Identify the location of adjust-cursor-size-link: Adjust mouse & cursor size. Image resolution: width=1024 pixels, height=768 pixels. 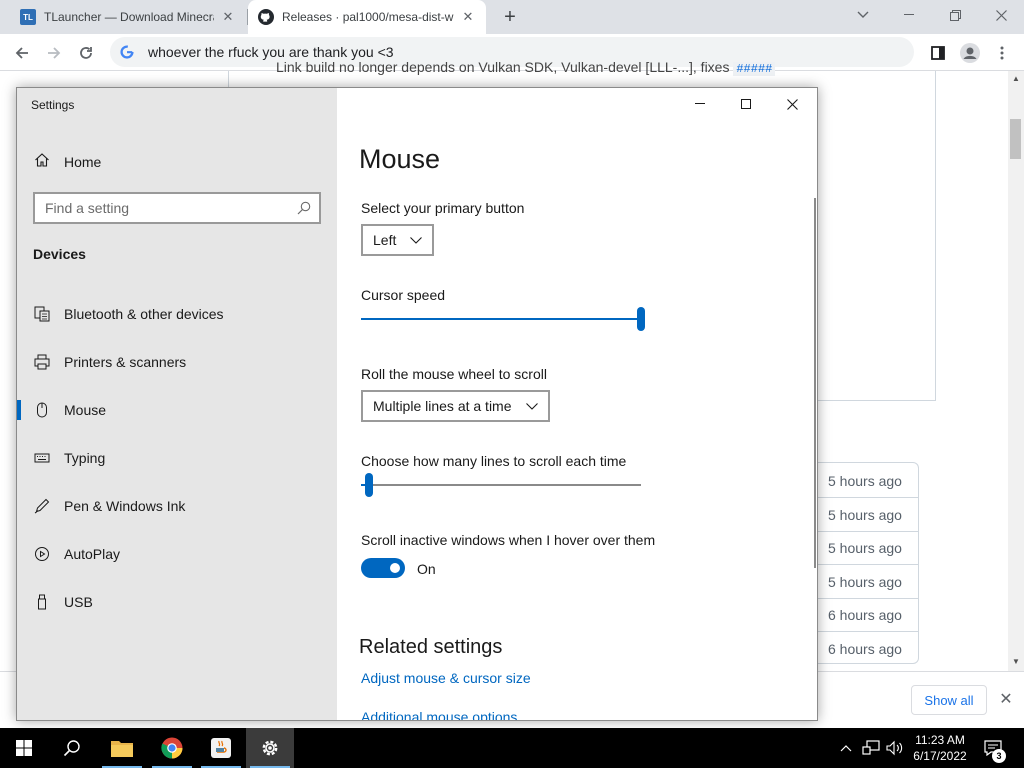
(446, 678).